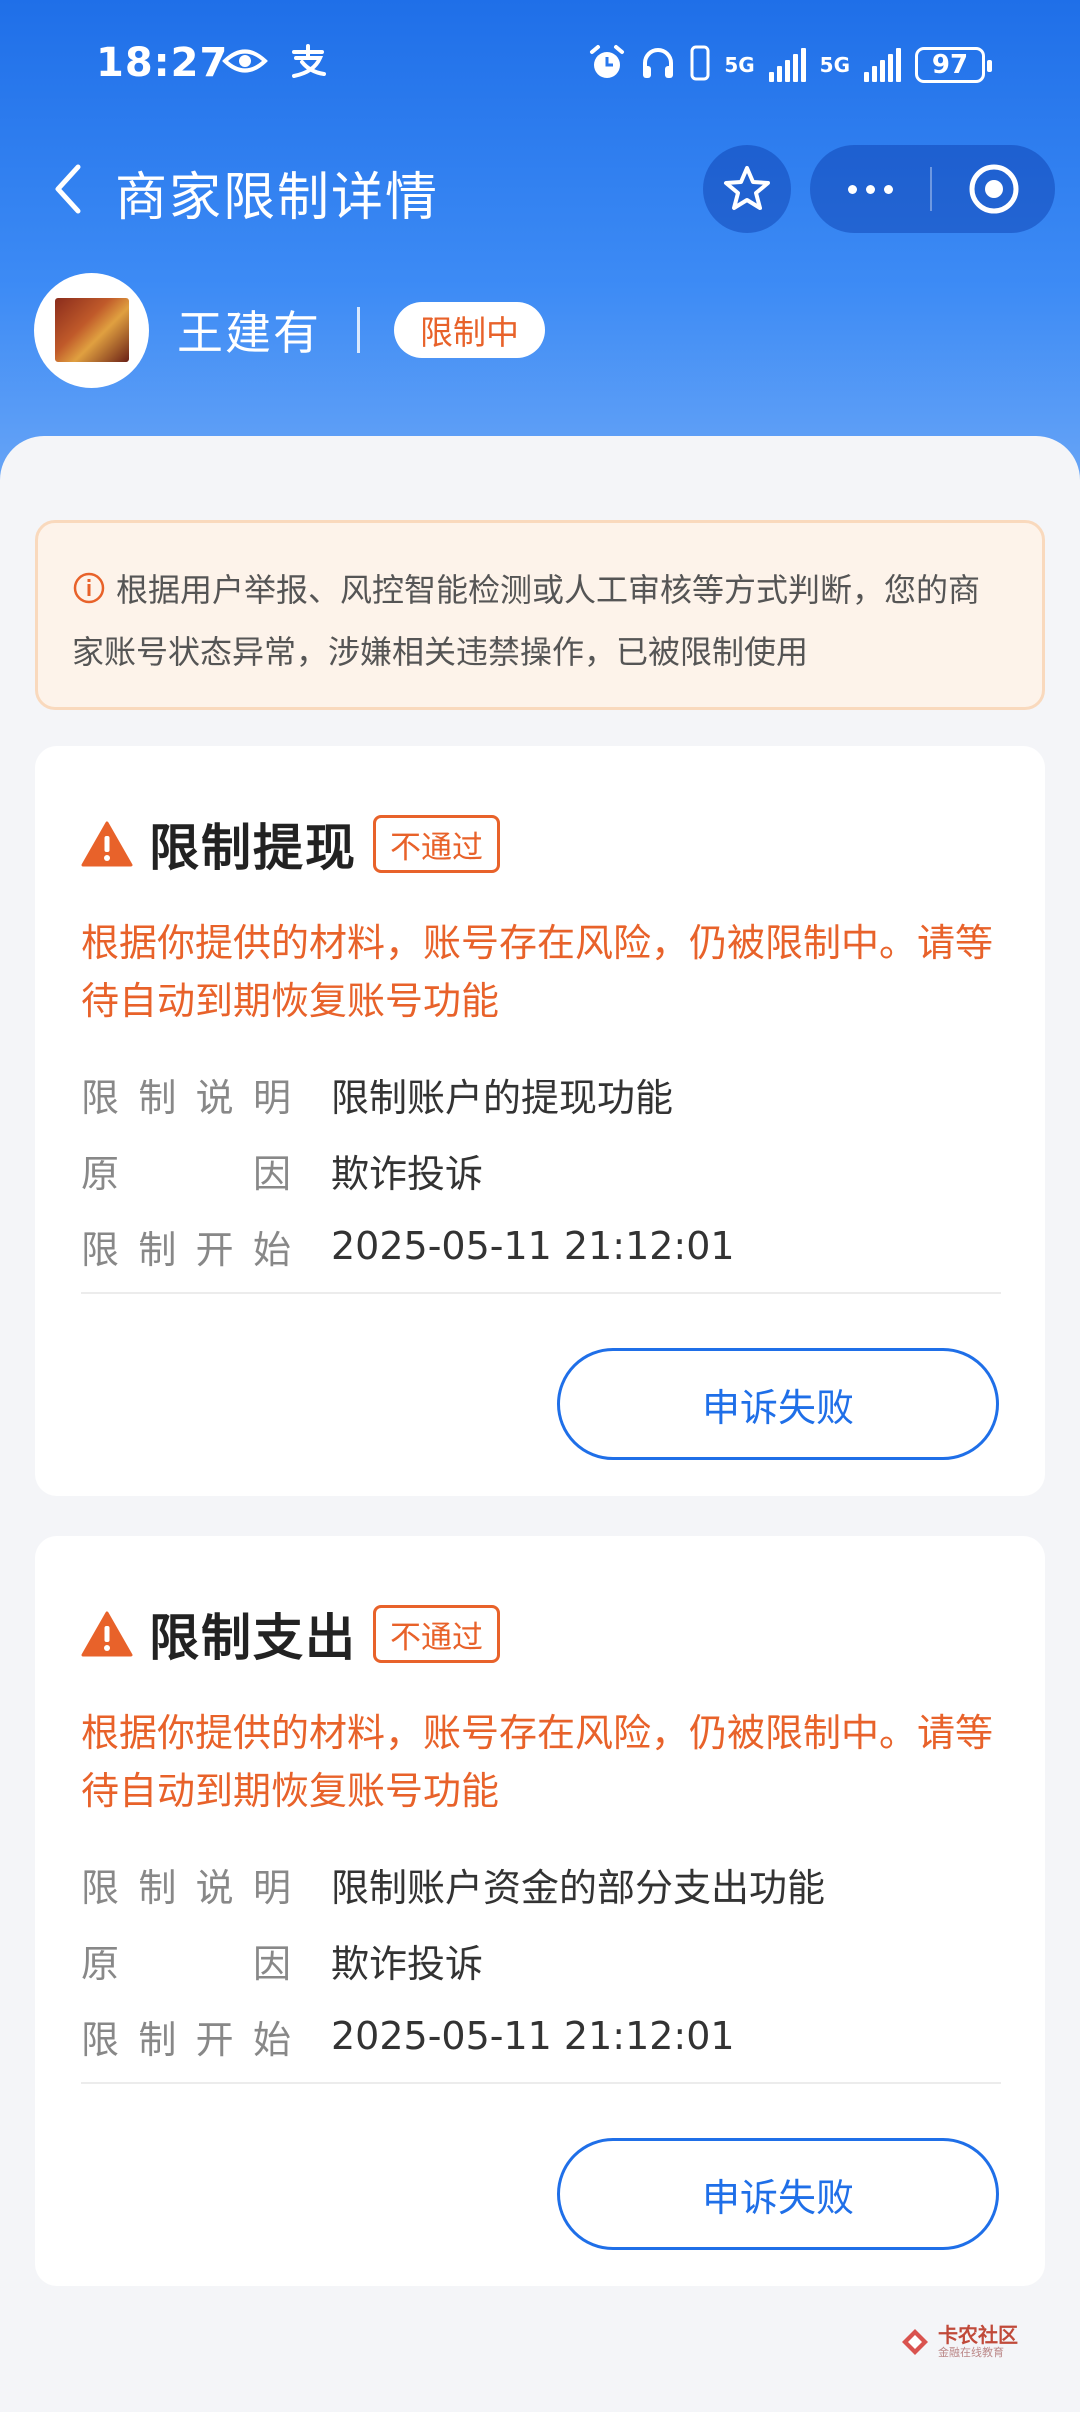  Describe the element at coordinates (787, 65) in the screenshot. I see `signal-icon` at that location.